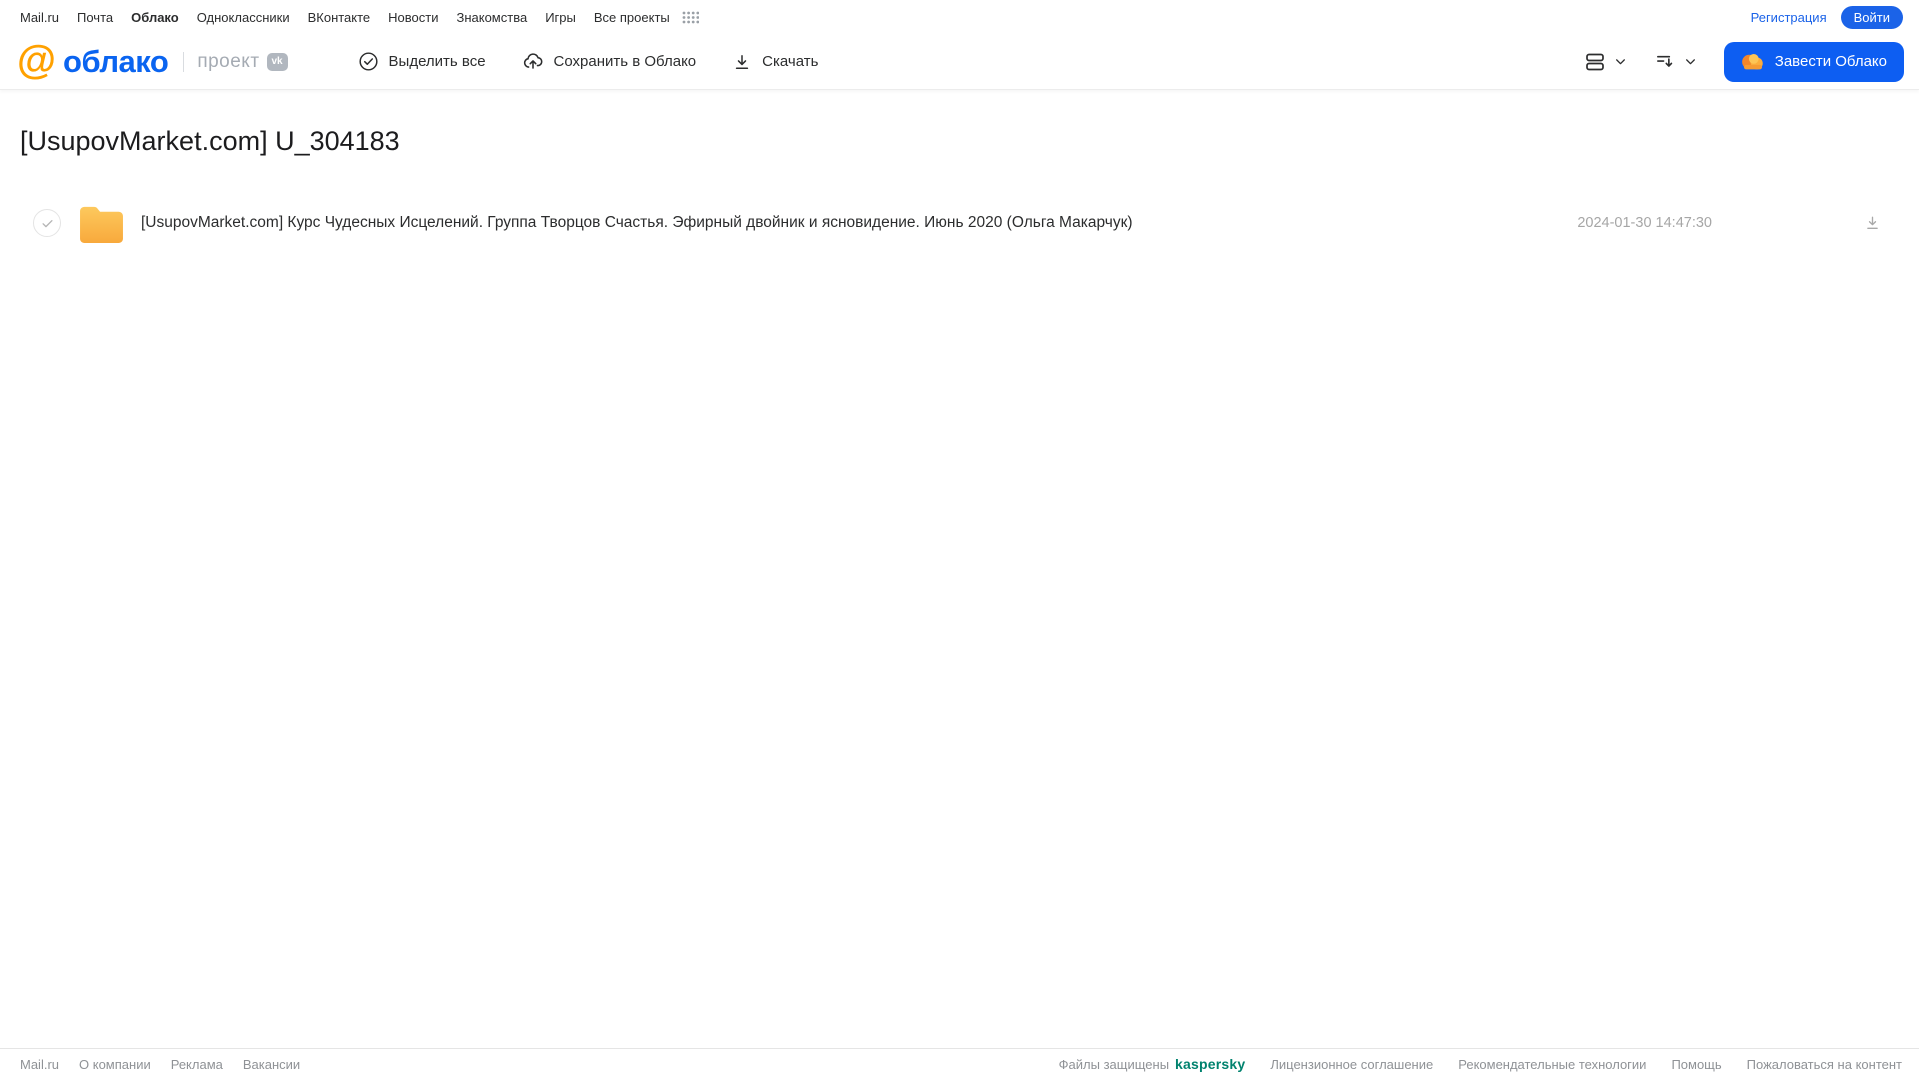 The image size is (1919, 1079). Describe the element at coordinates (790, 61) in the screenshot. I see `download-label: Скачать` at that location.